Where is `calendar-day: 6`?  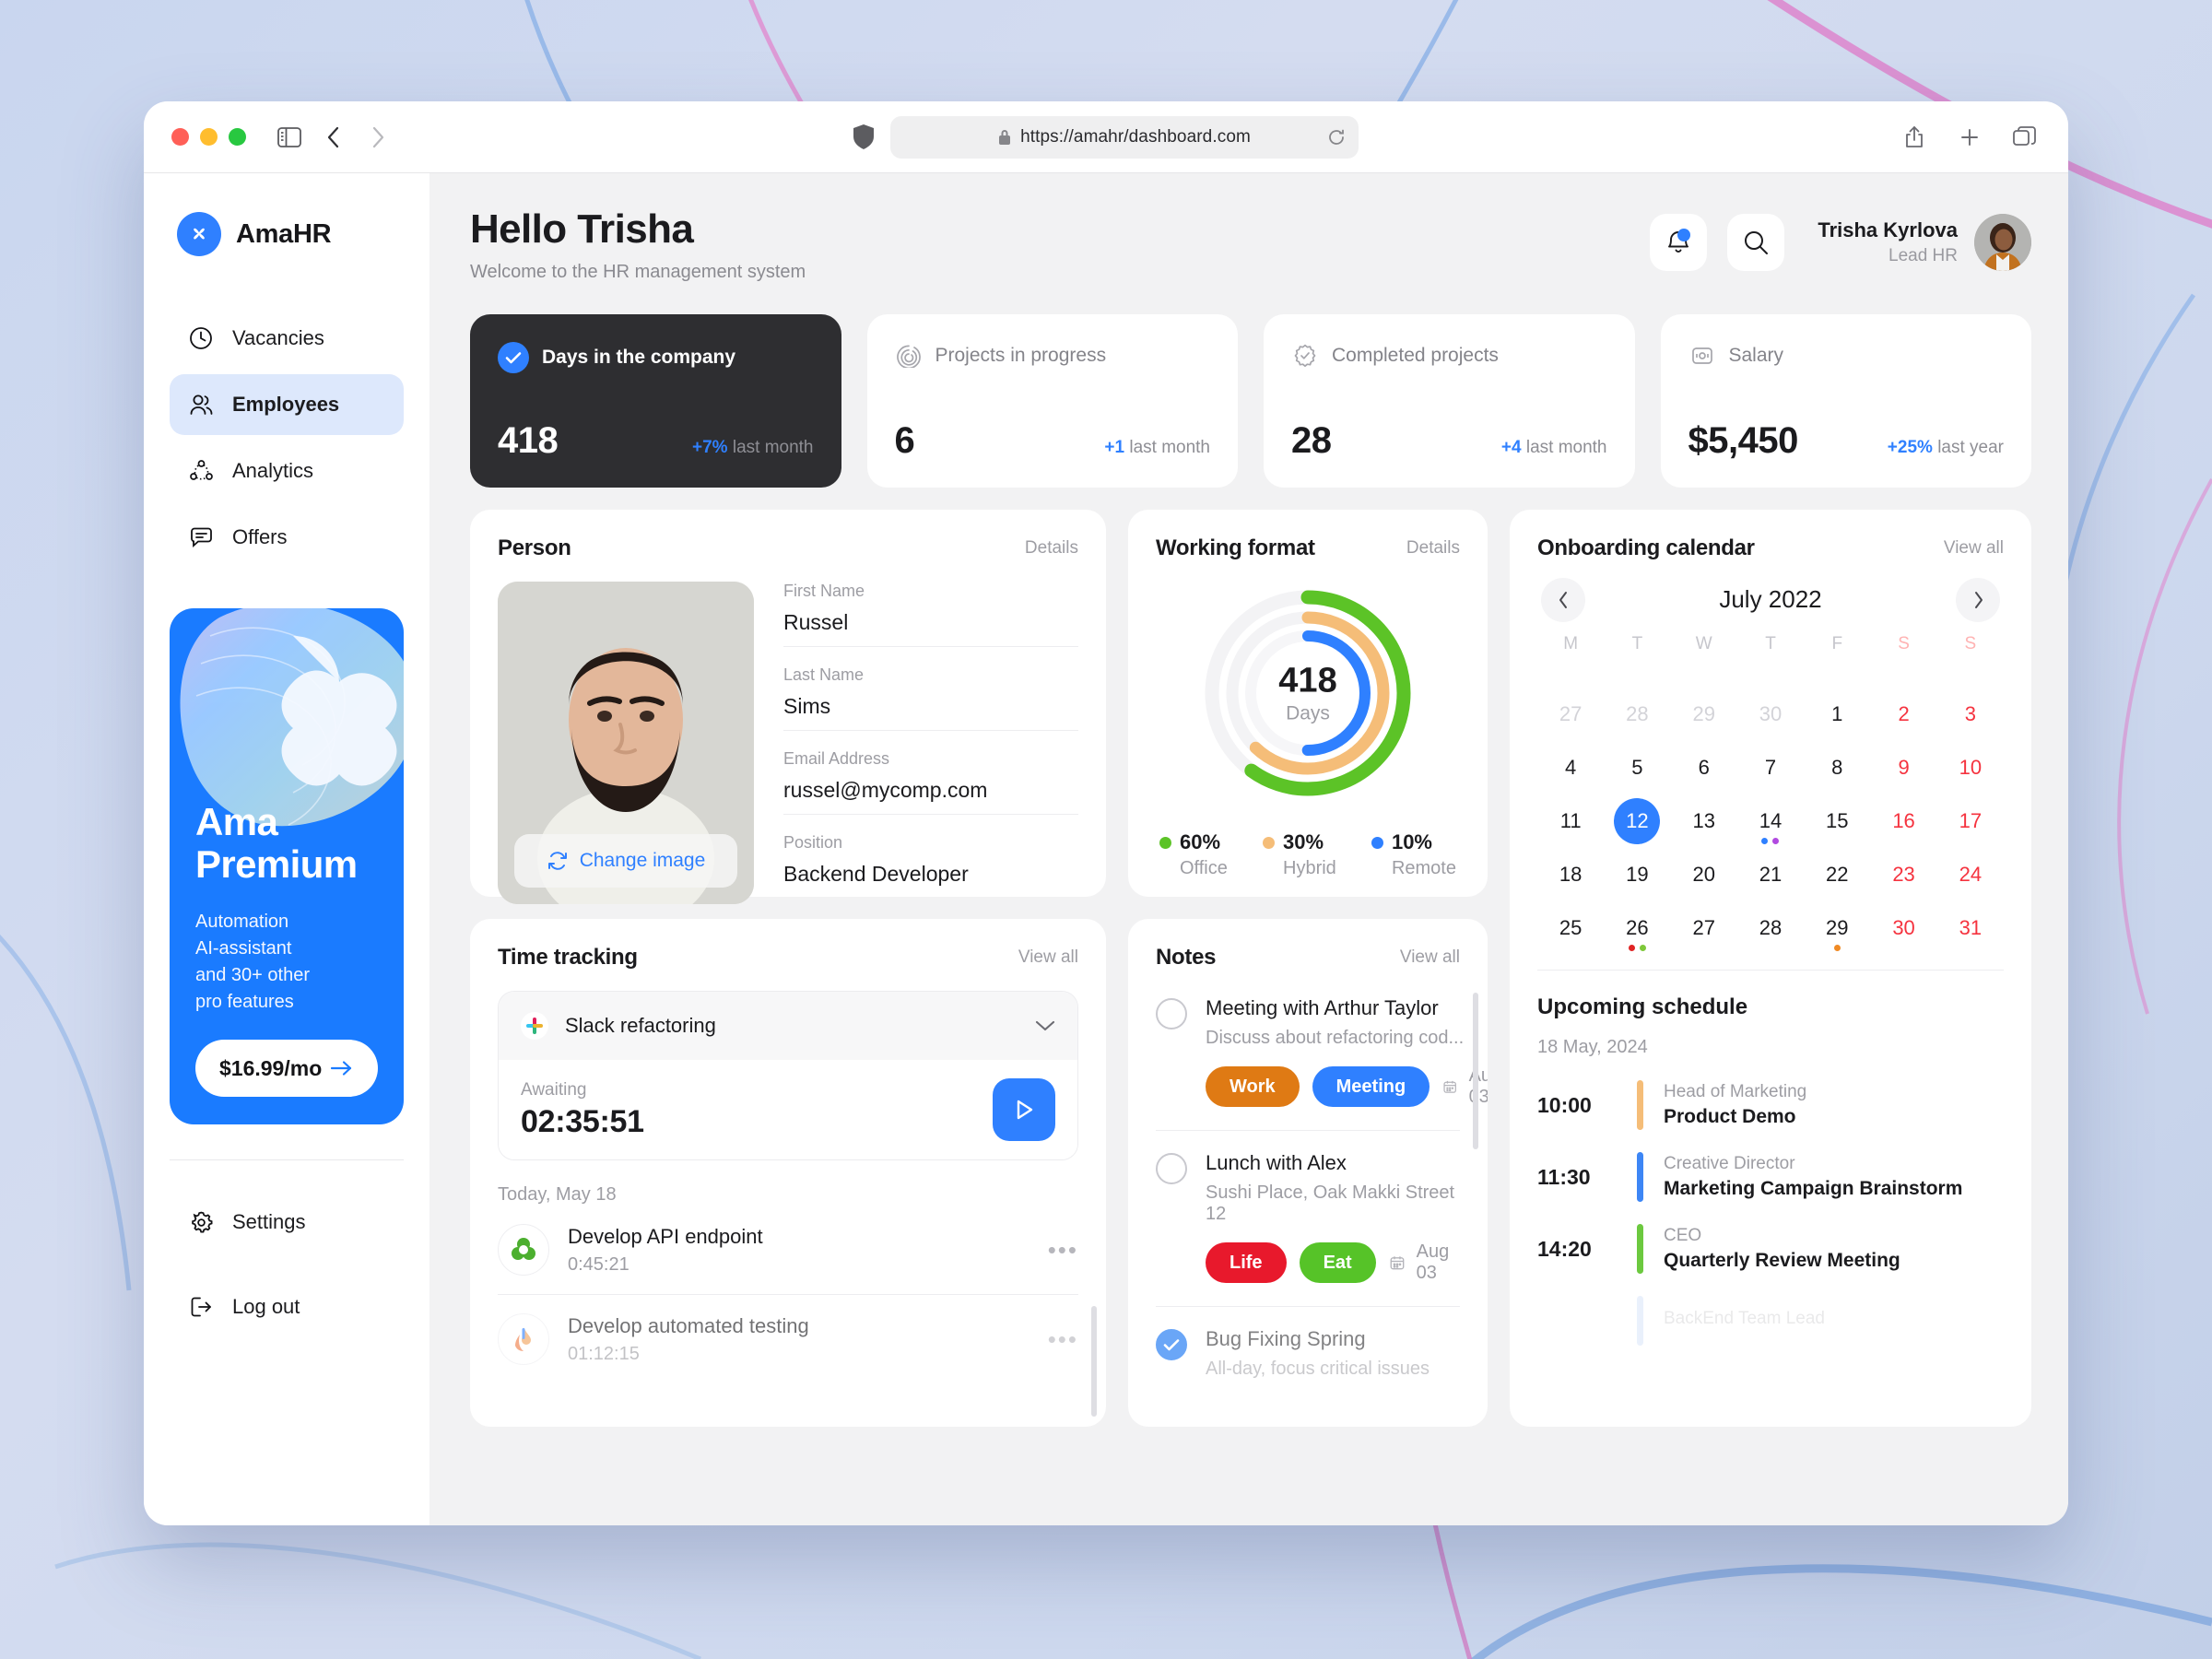 calendar-day: 6 is located at coordinates (1704, 767).